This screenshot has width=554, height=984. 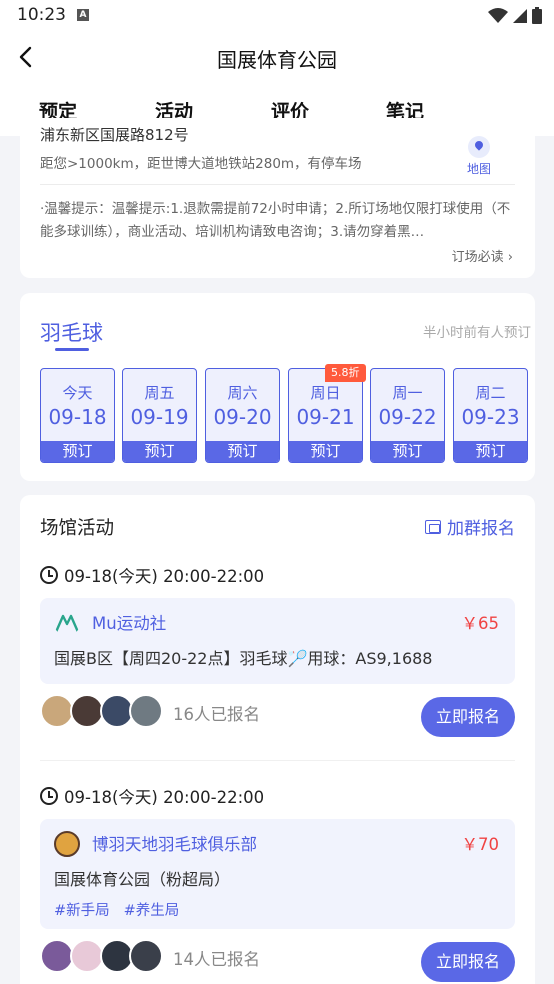 What do you see at coordinates (159, 393) in the screenshot?
I see `date-weekday: 周五` at bounding box center [159, 393].